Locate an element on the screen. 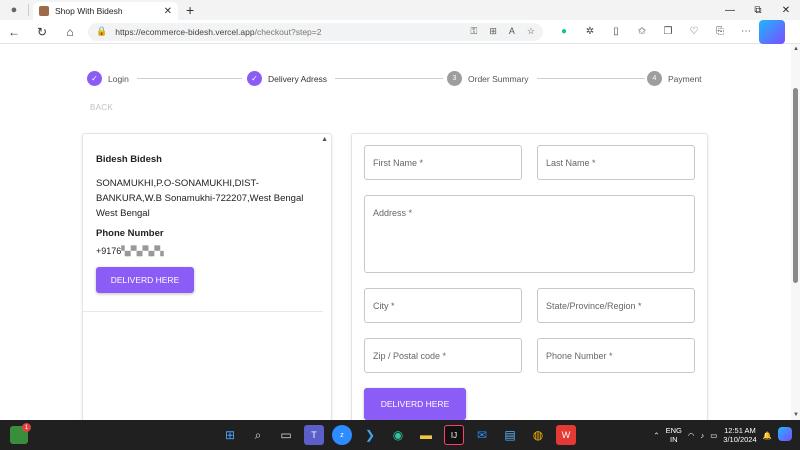 This screenshot has height=450, width=800. address-name: Bidesh Bidesh is located at coordinates (129, 159).